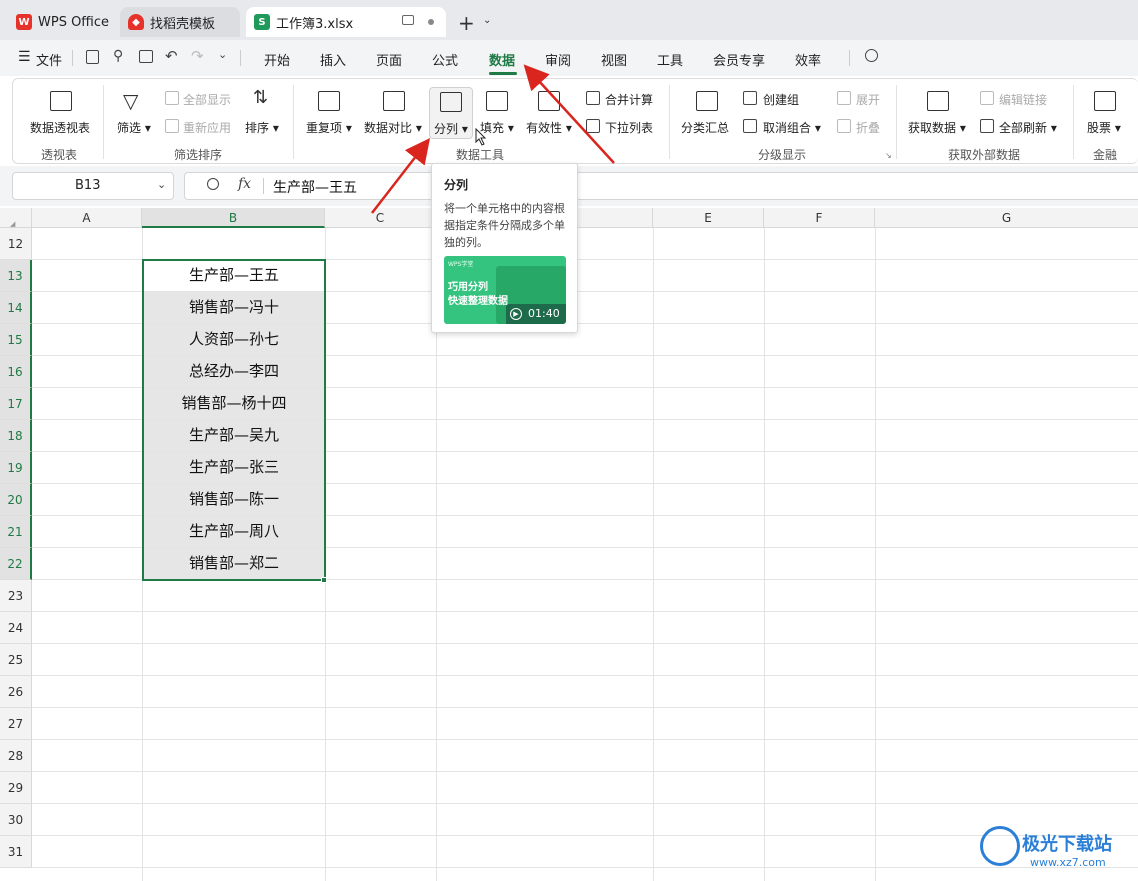  Describe the element at coordinates (401, 176) in the screenshot. I see `arrow-to-split` at that location.